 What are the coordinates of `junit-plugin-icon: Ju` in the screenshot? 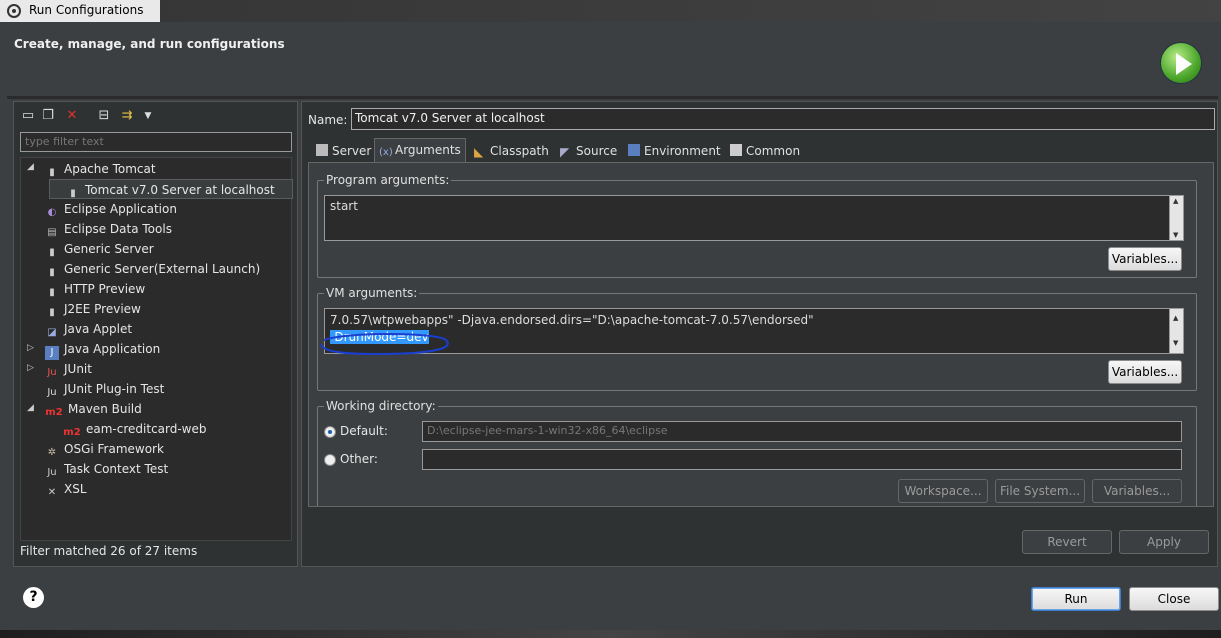 It's located at (52, 392).